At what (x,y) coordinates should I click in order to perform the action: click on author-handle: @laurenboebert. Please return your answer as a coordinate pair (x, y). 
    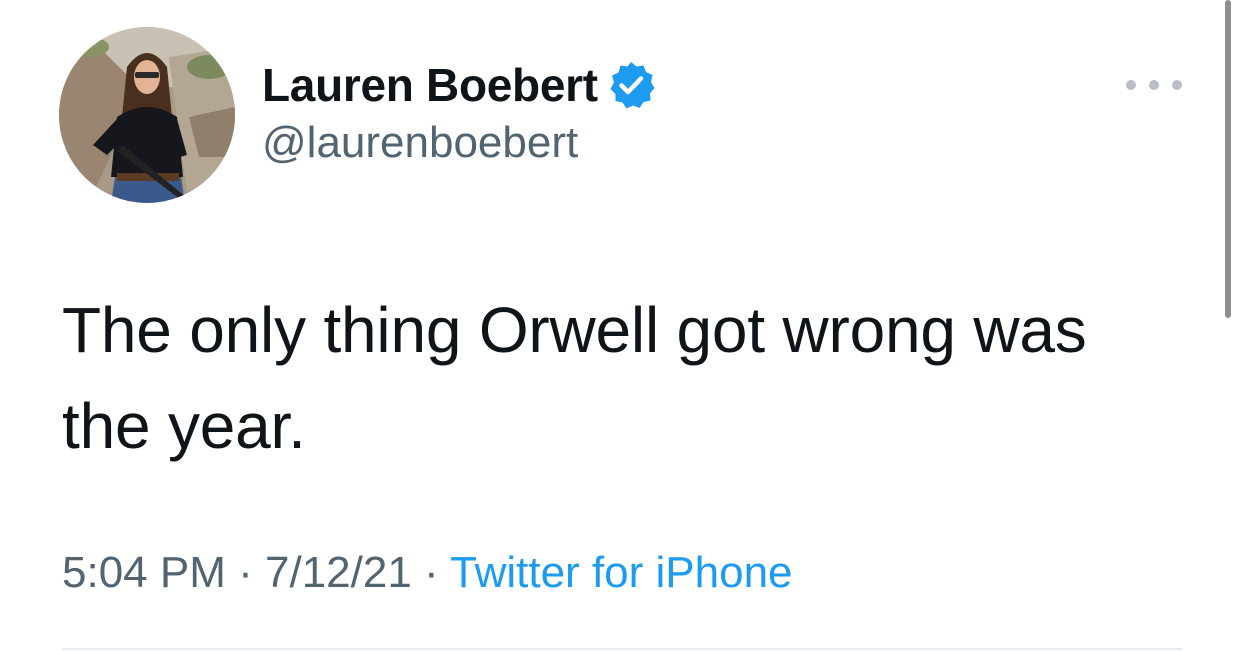
    Looking at the image, I should click on (420, 143).